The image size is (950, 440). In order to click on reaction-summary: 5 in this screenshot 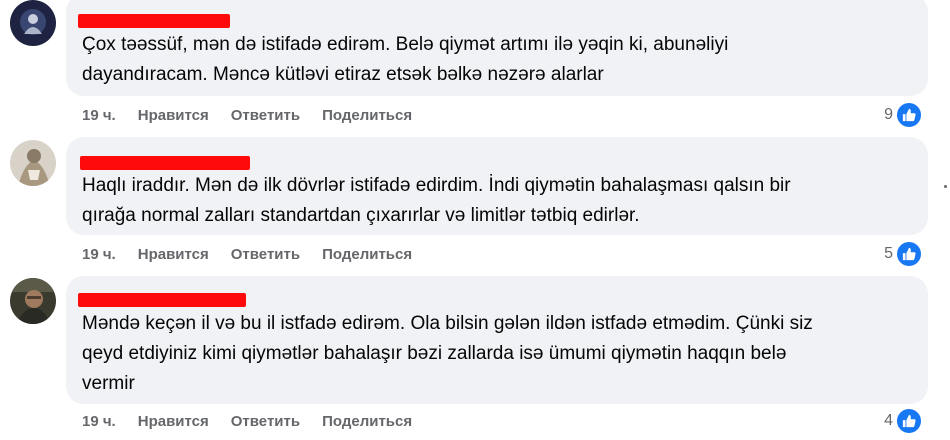, I will do `click(903, 254)`.